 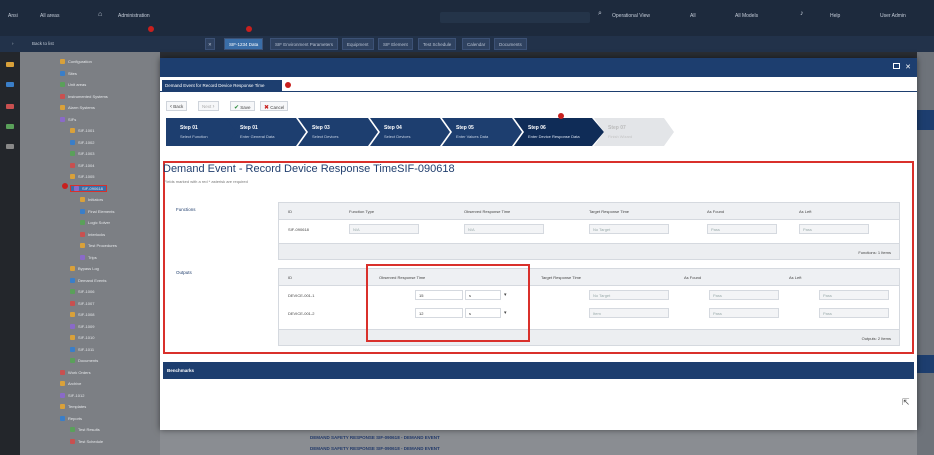 What do you see at coordinates (561, 116) in the screenshot?
I see `callout-marker` at bounding box center [561, 116].